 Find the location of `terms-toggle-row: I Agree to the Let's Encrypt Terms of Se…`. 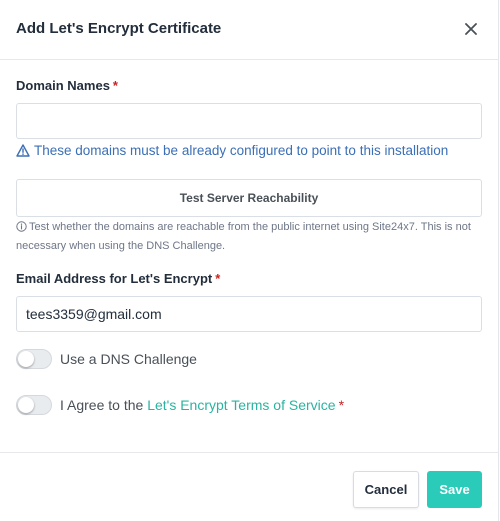

terms-toggle-row: I Agree to the Let's Encrypt Terms of Se… is located at coordinates (180, 405).